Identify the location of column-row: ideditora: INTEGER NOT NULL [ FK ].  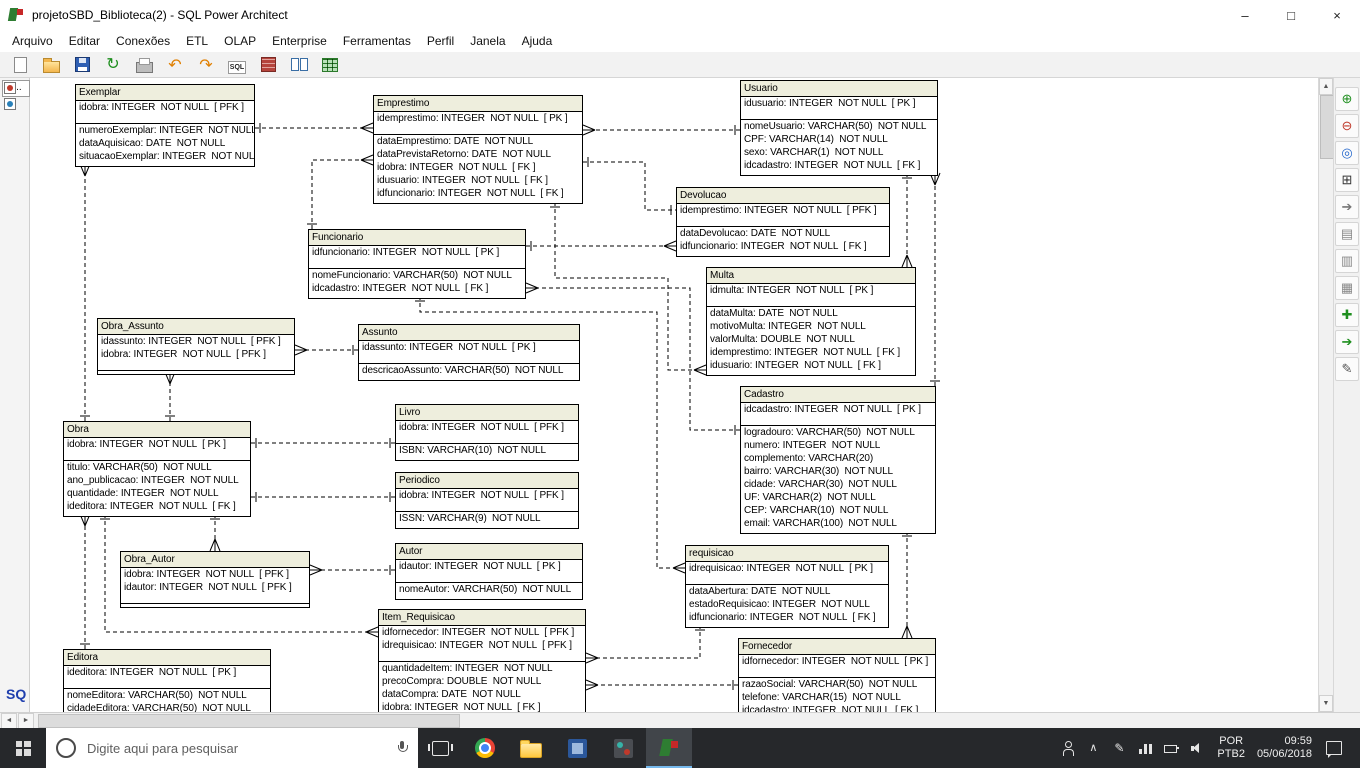
(157, 506).